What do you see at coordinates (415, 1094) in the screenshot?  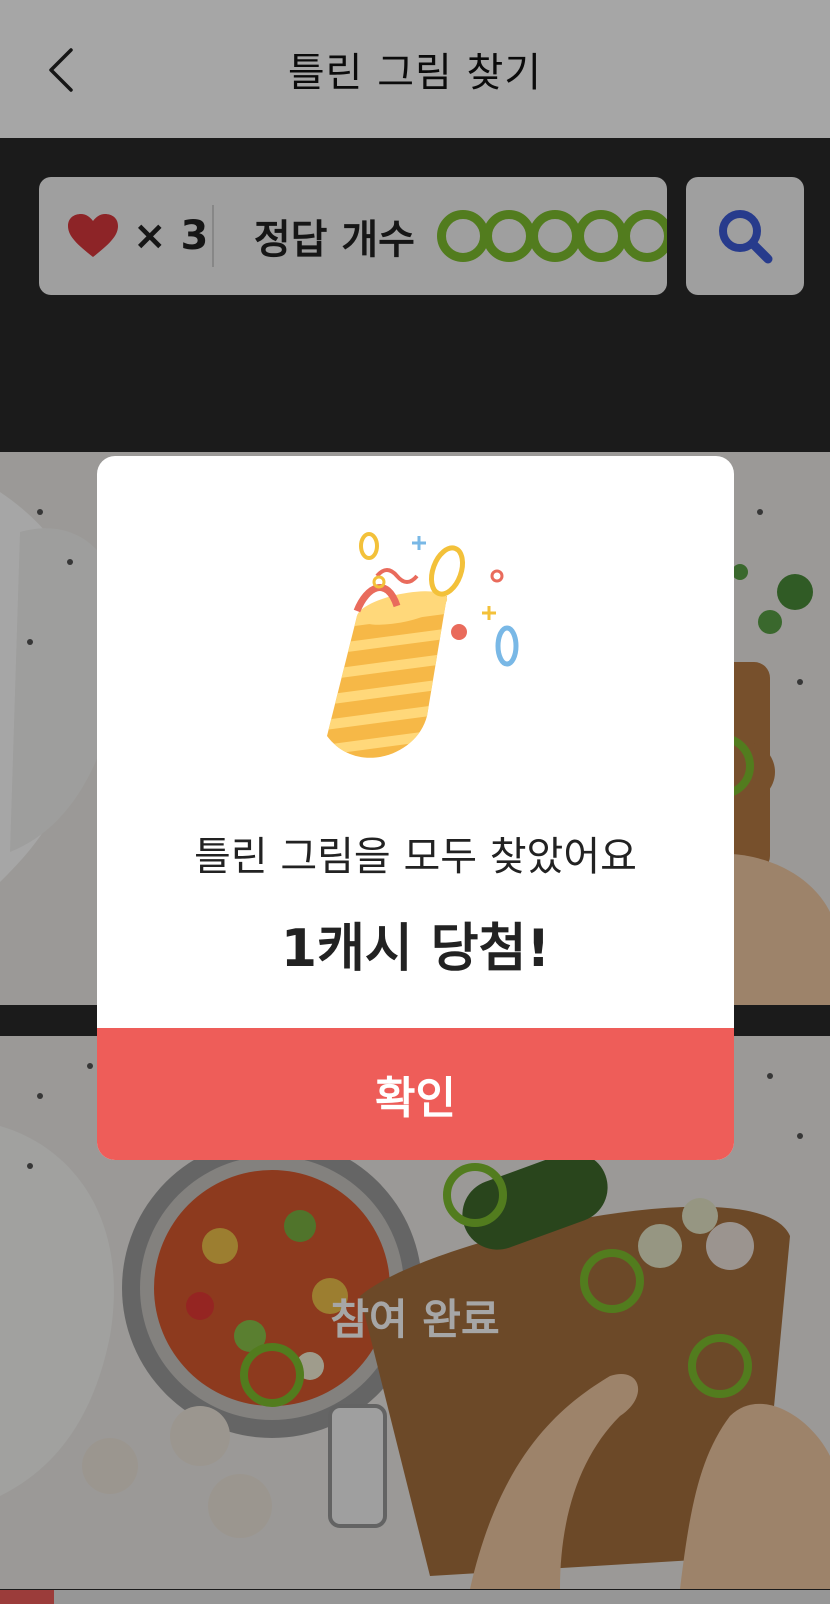 I see `confirm-button: 확인` at bounding box center [415, 1094].